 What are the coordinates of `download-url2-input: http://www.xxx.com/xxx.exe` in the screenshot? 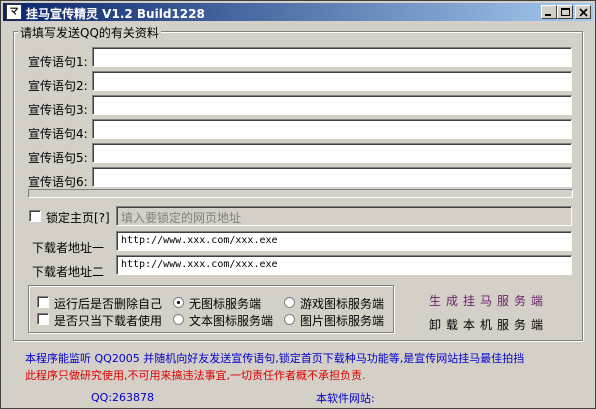 It's located at (344, 265).